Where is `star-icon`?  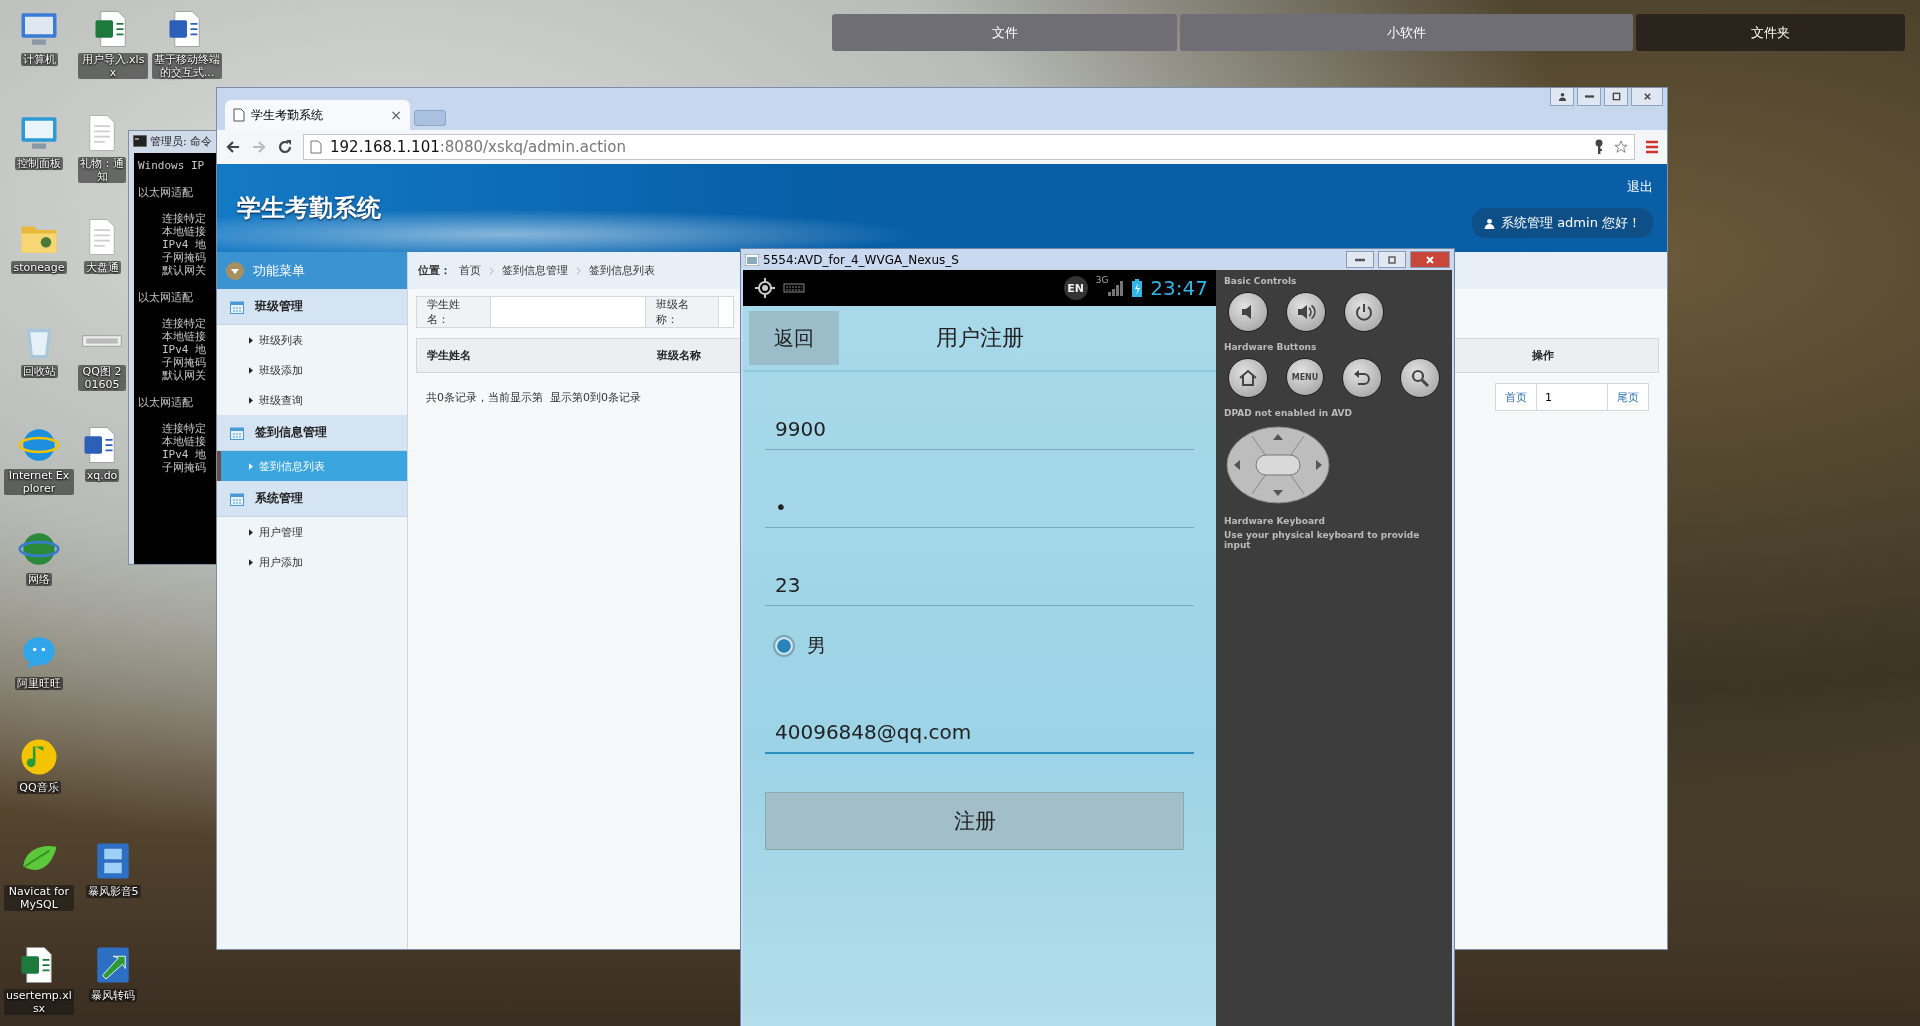
star-icon is located at coordinates (1621, 147).